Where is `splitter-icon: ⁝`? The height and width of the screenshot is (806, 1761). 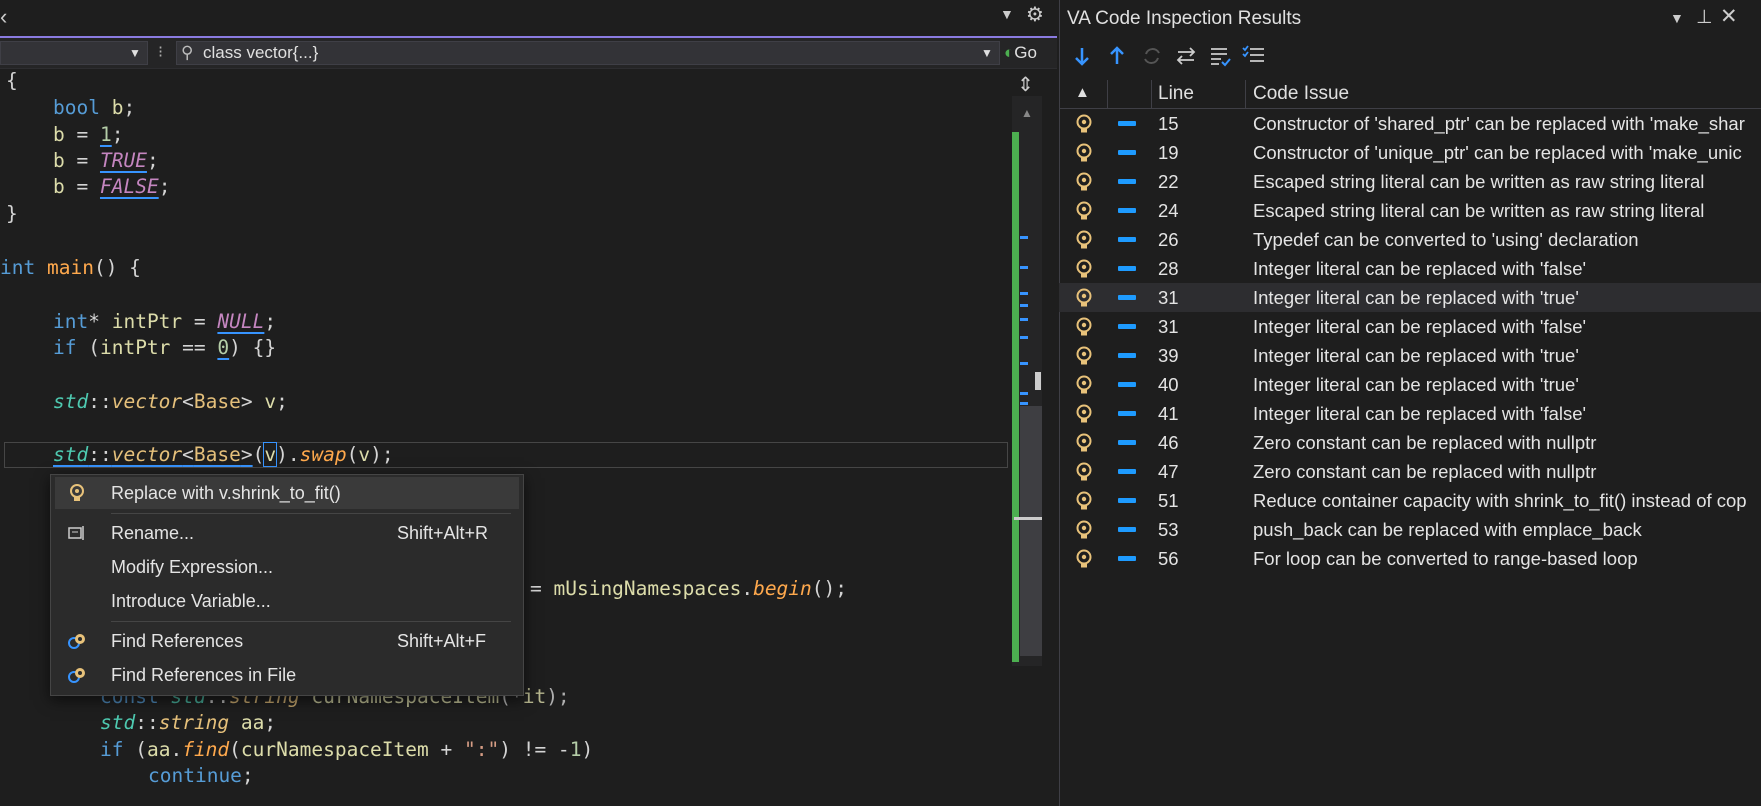 splitter-icon: ⁝ is located at coordinates (160, 52).